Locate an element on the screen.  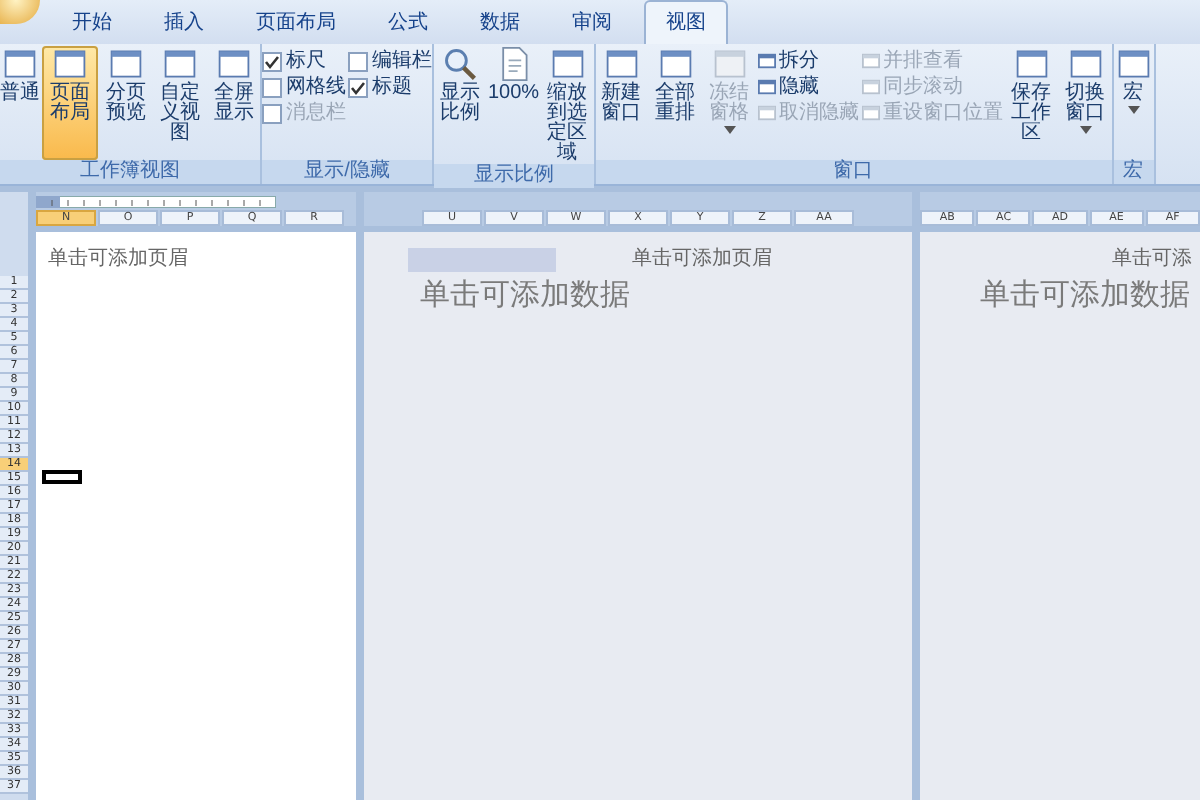
checkbox: 编辑栏 is located at coordinates (390, 61).